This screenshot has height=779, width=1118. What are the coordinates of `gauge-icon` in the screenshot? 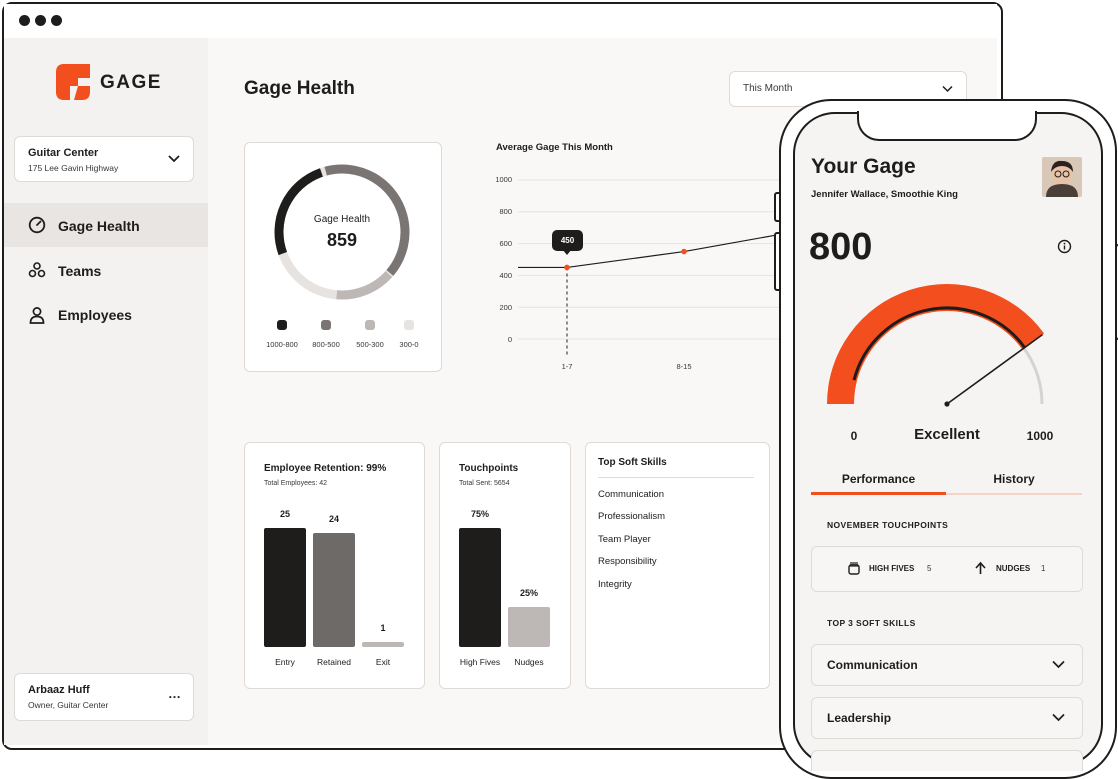 It's located at (37, 225).